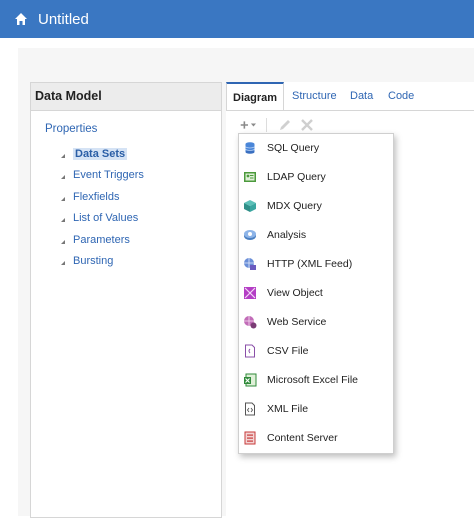 This screenshot has width=474, height=518. What do you see at coordinates (250, 148) in the screenshot?
I see `database-icon` at bounding box center [250, 148].